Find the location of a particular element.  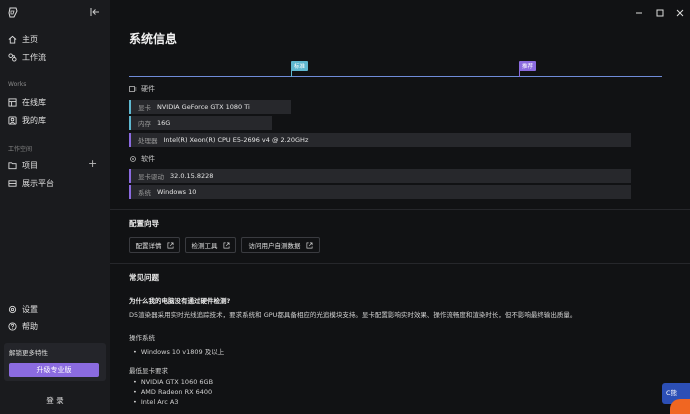

upgrade-title: 解锁更多特性 is located at coordinates (28, 353).